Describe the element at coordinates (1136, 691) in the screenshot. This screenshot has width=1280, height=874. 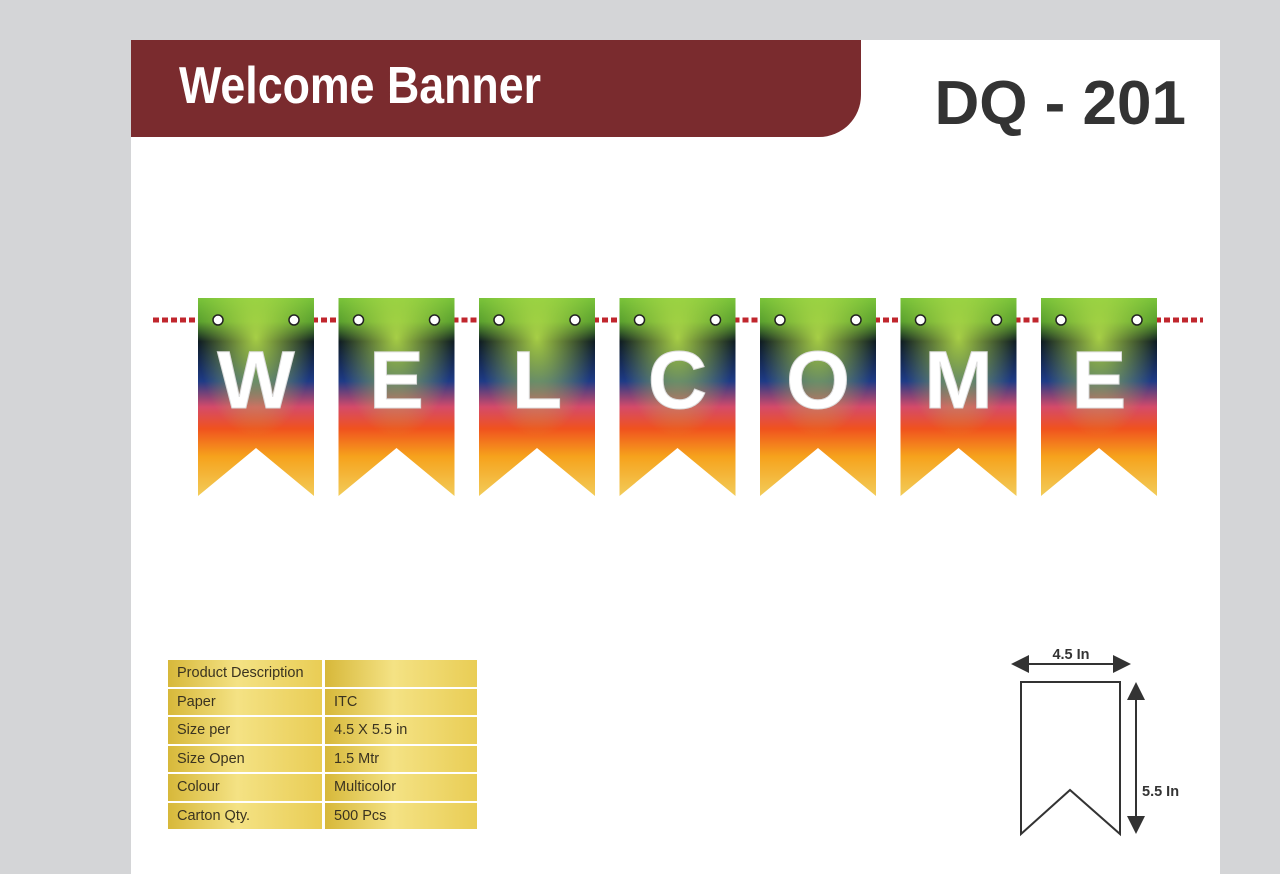
I see `height-arrow-top-head` at that location.